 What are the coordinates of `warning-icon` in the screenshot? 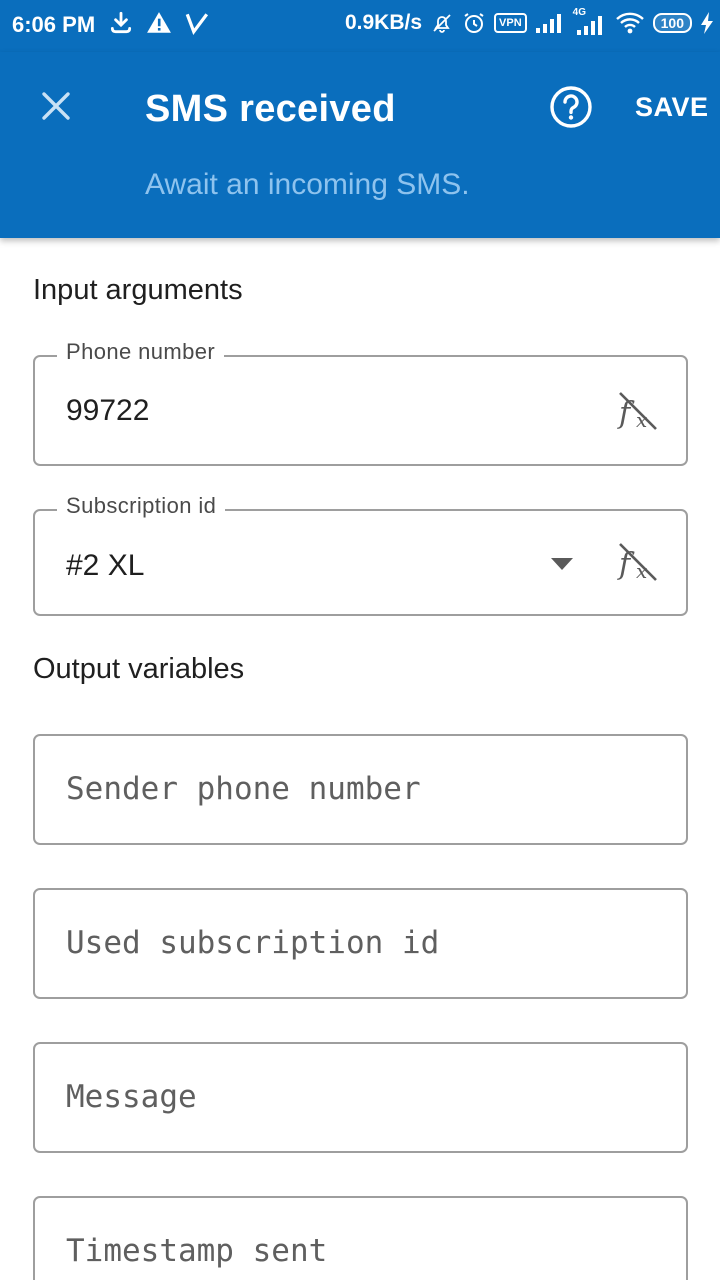 It's located at (159, 22).